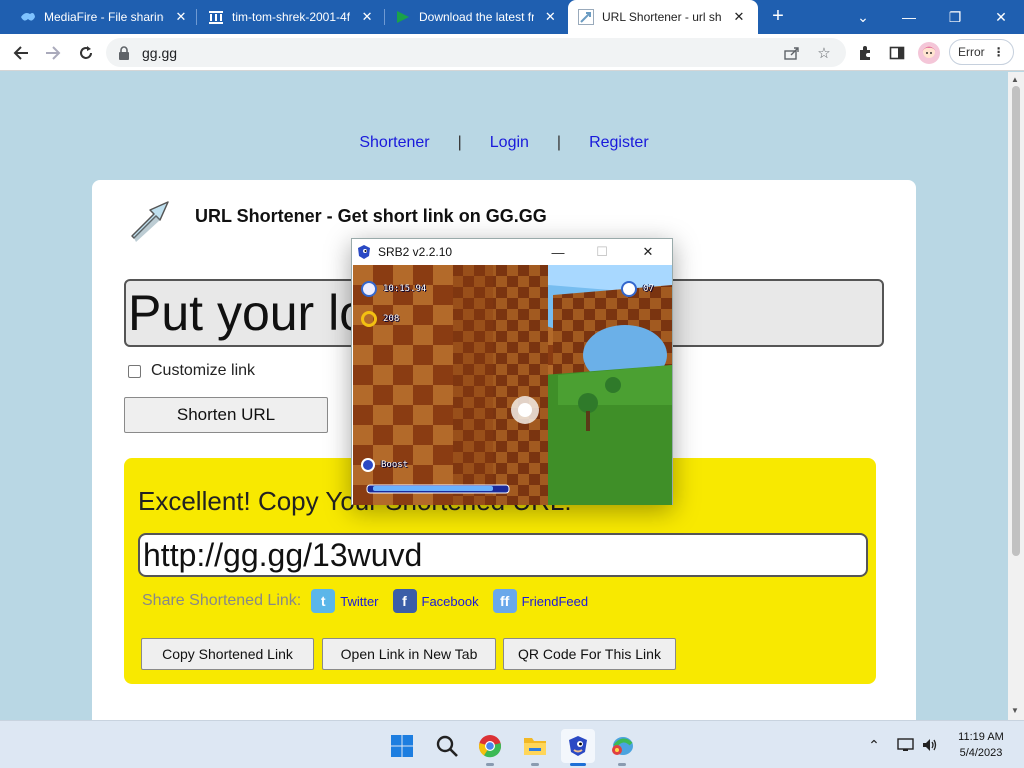 This screenshot has height=768, width=1024. I want to click on browser-toolbar: gg.gg ☆ Error ⋮, so click(512, 52).